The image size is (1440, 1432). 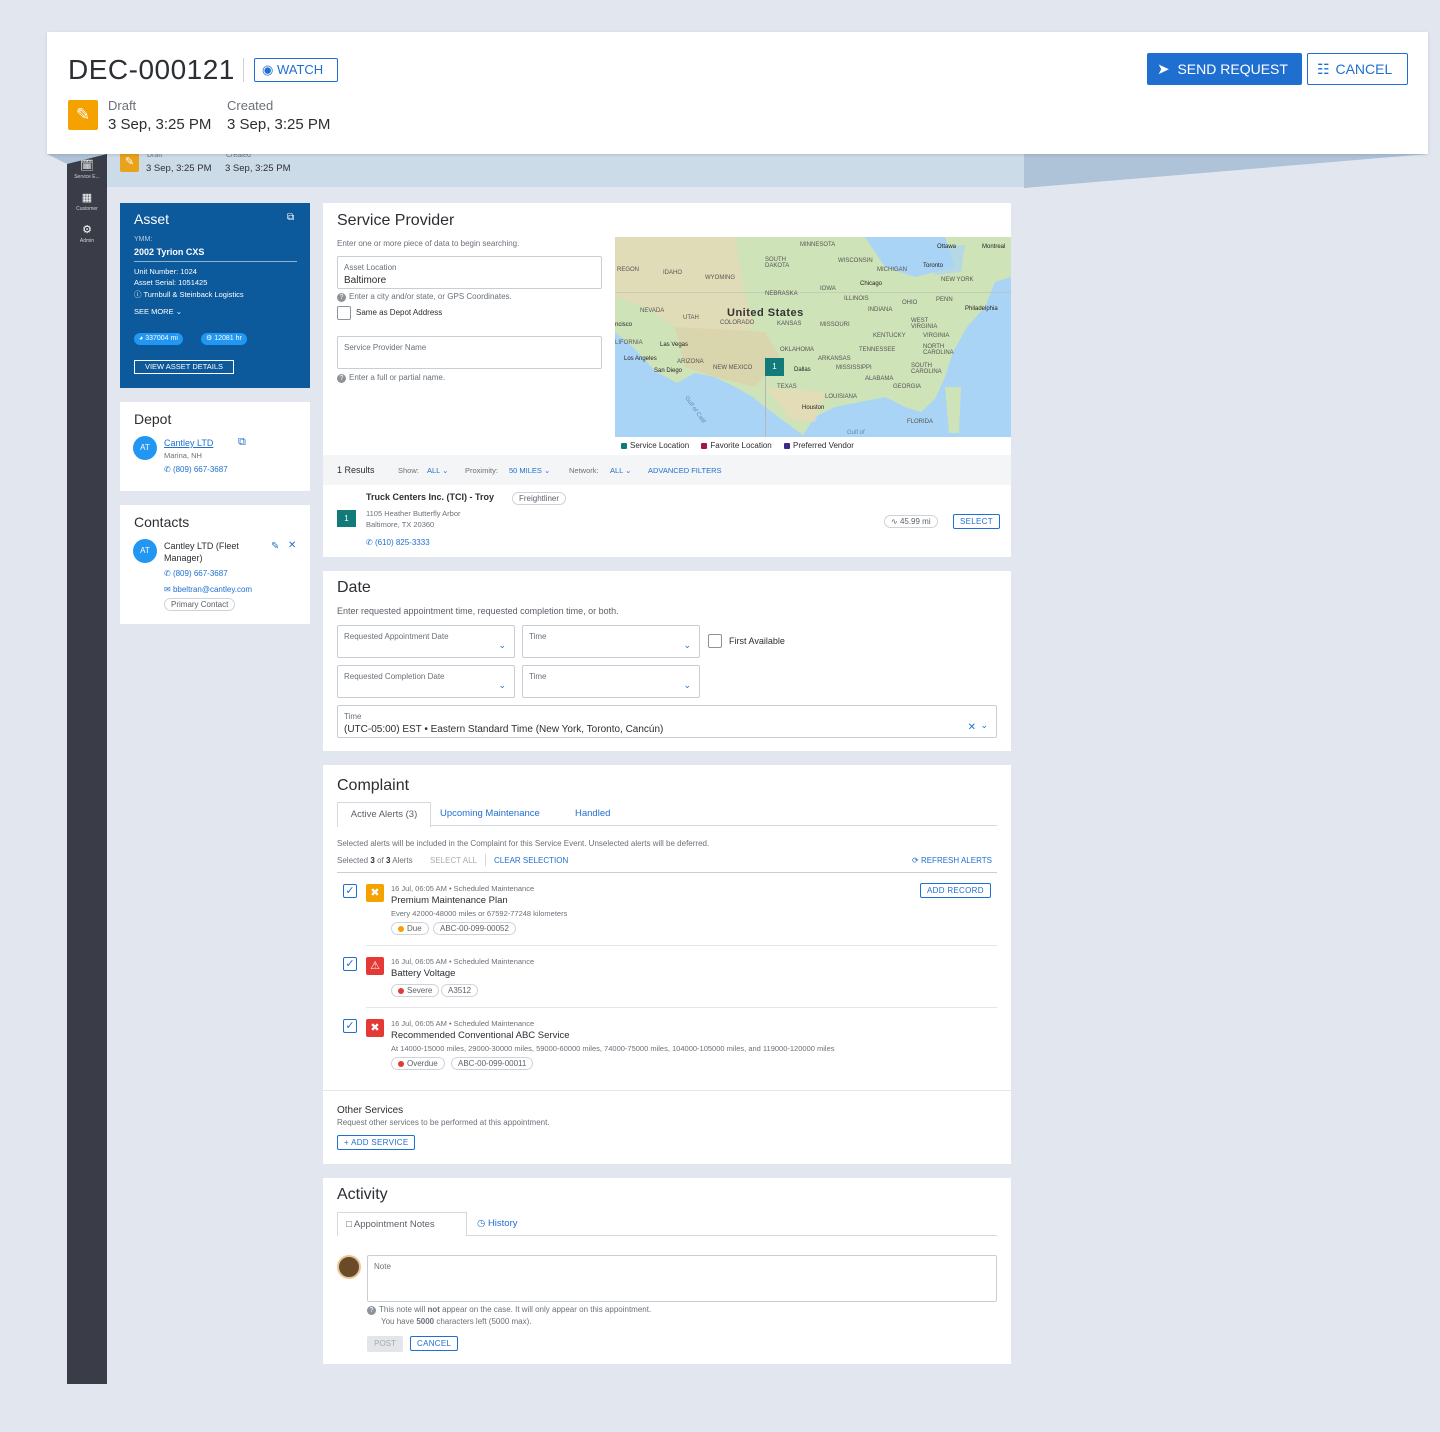 I want to click on appointment-time-select: Time ⌄, so click(x=611, y=641).